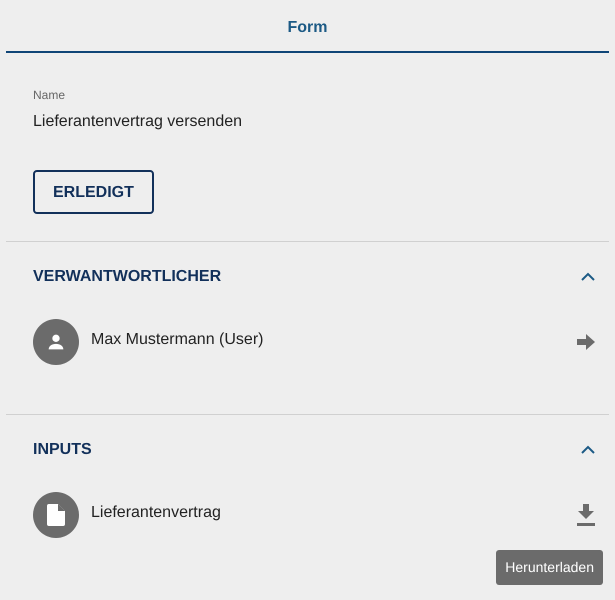 This screenshot has width=615, height=600. Describe the element at coordinates (49, 95) in the screenshot. I see `field-label: Name` at that location.